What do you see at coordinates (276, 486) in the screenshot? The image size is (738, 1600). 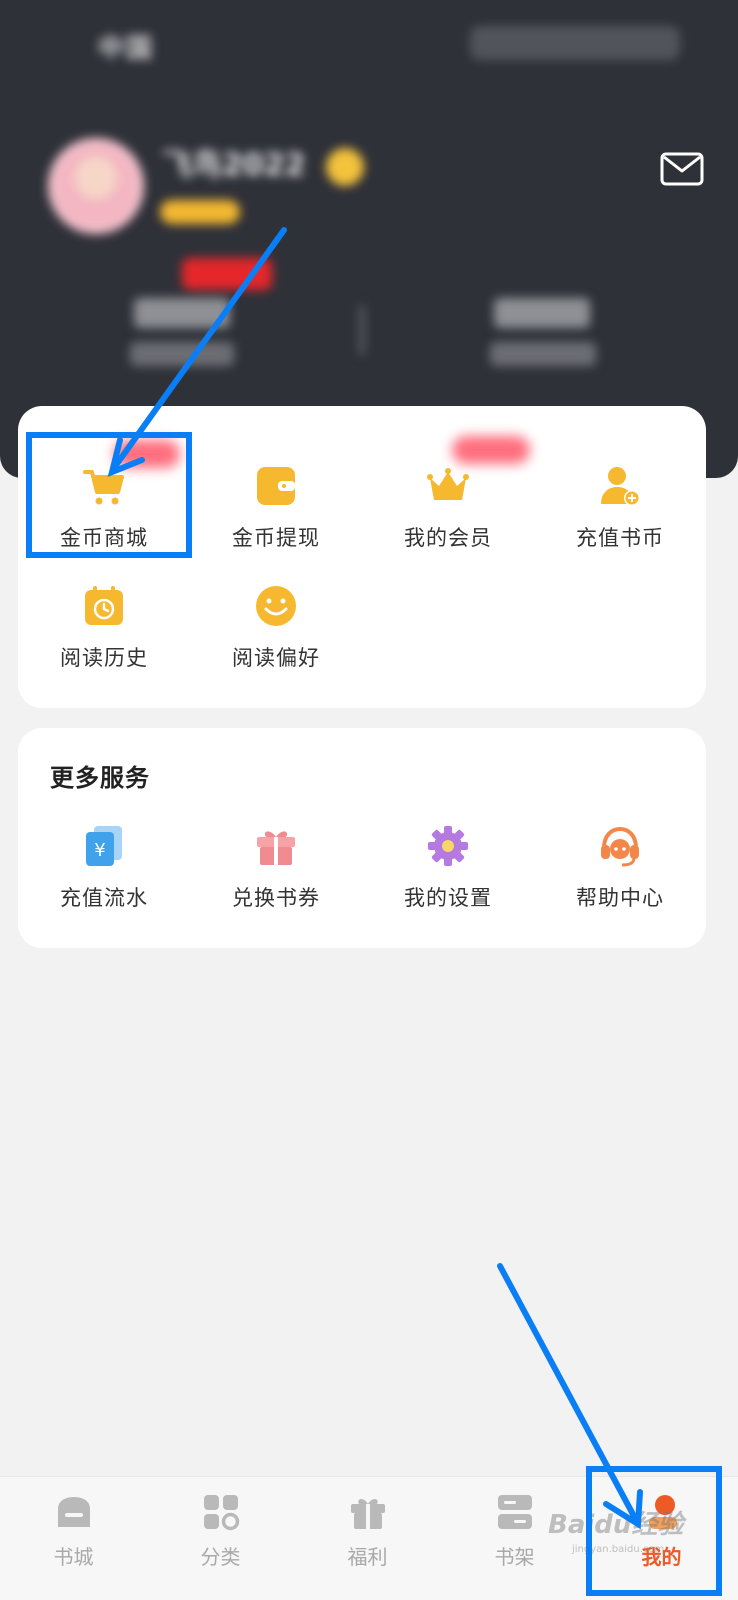 I see `wallet-icon` at bounding box center [276, 486].